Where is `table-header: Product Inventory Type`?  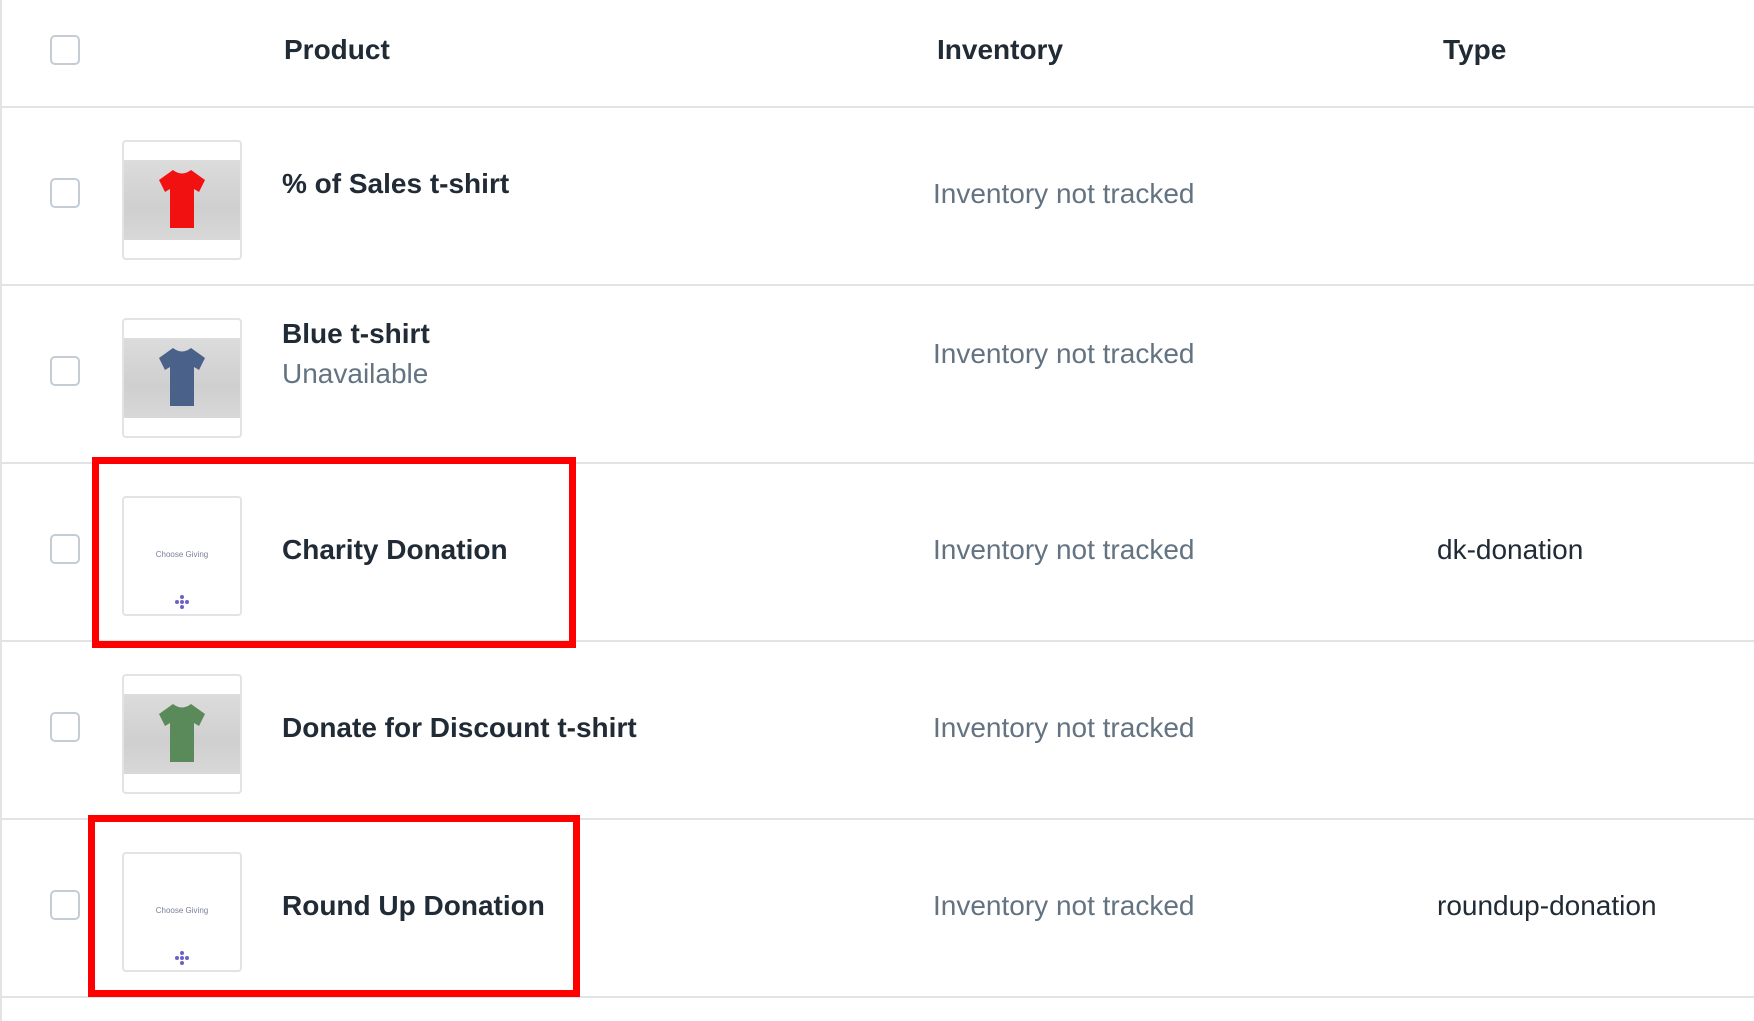 table-header: Product Inventory Type is located at coordinates (877, 54).